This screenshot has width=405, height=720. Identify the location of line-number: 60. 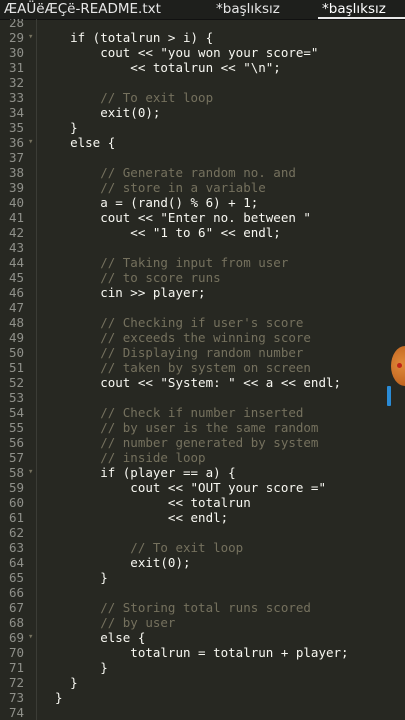
(16, 502).